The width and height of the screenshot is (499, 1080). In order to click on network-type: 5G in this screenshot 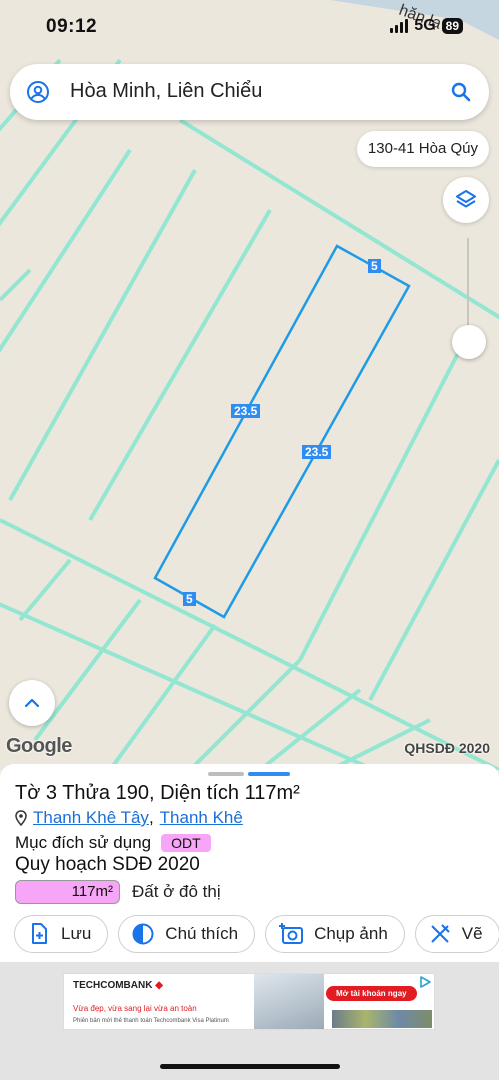, I will do `click(425, 25)`.